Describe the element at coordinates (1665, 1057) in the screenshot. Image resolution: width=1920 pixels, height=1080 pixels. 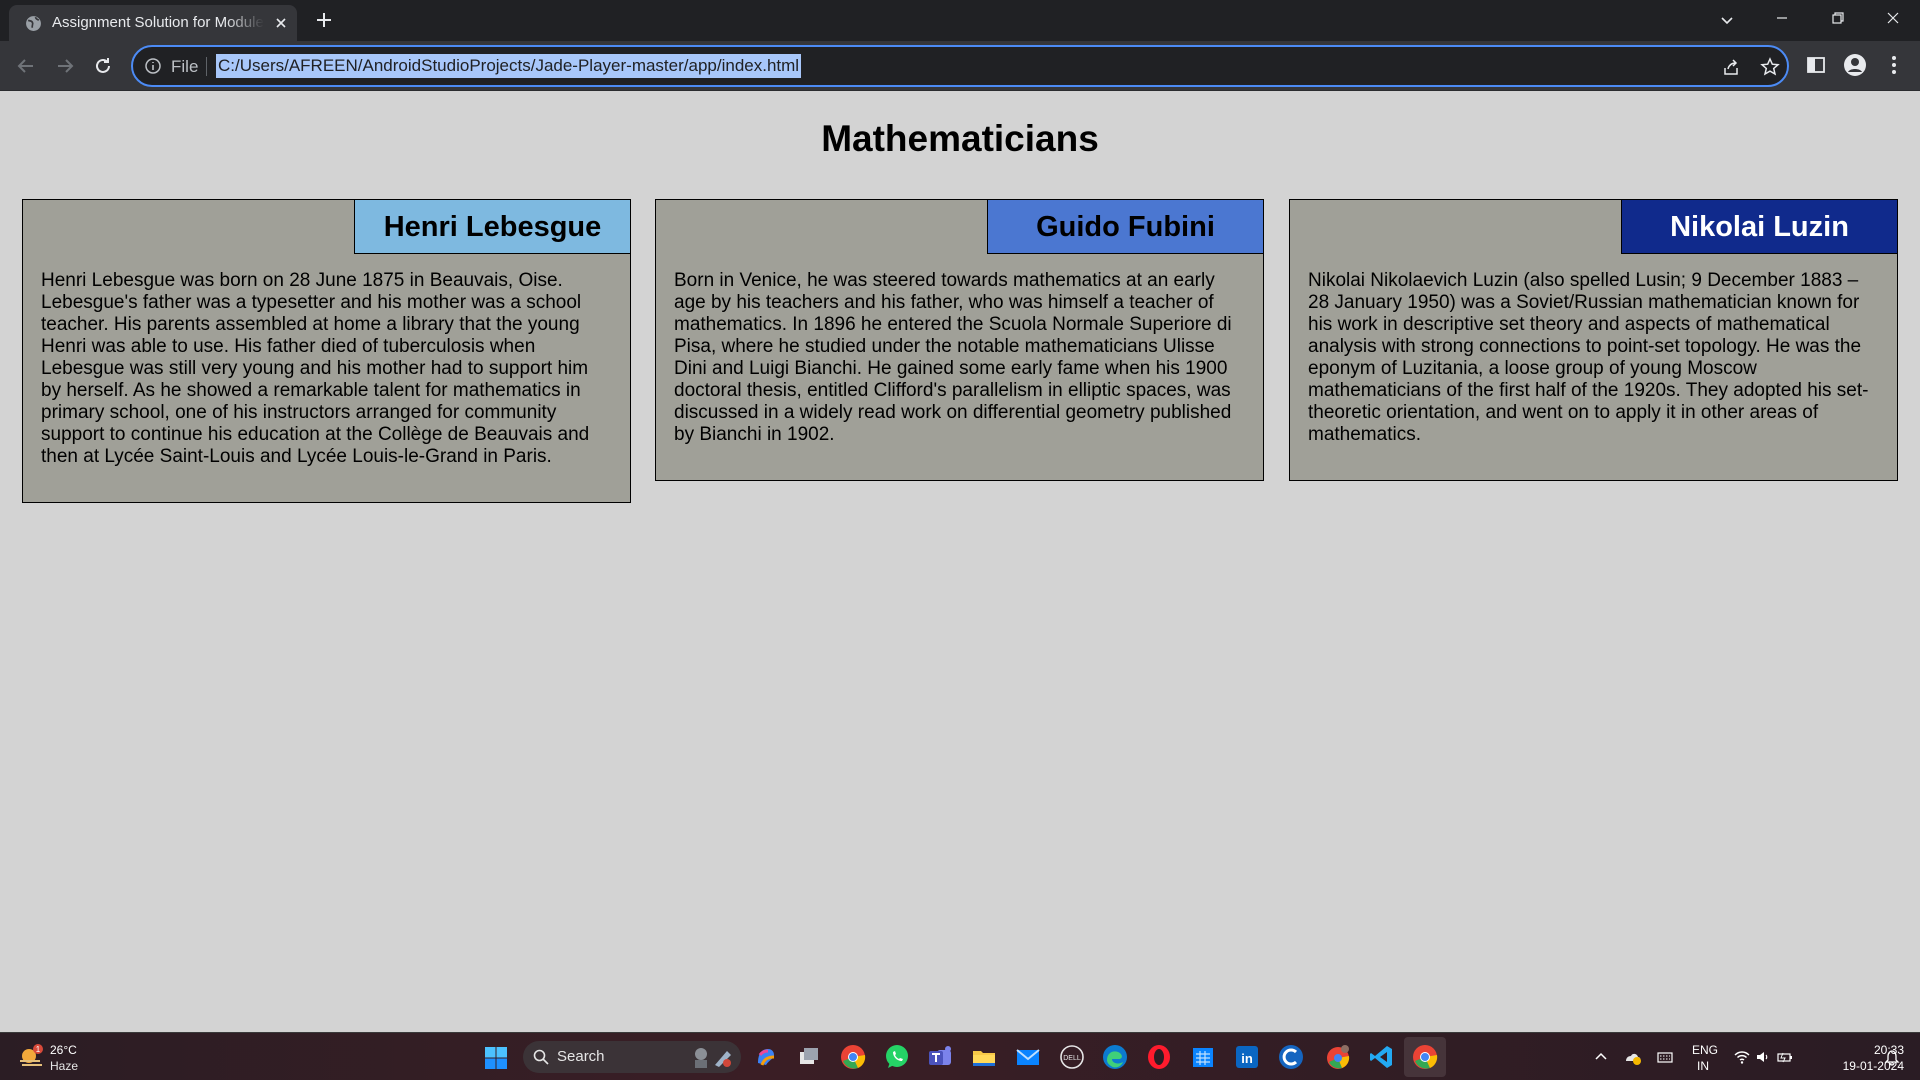
I see `keyboard-icon` at that location.